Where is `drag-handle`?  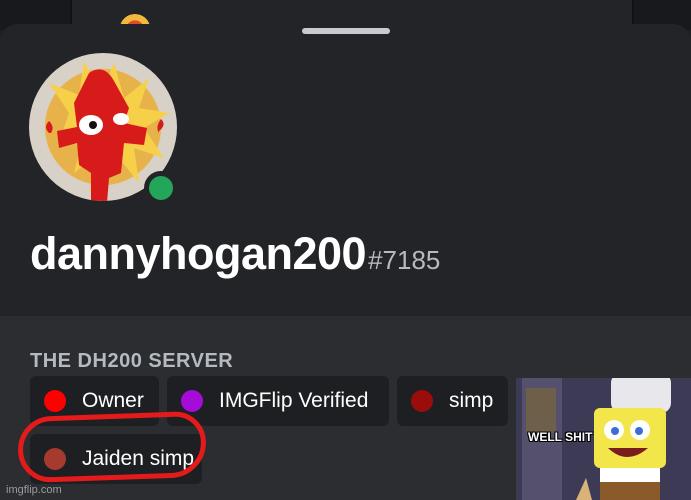 drag-handle is located at coordinates (346, 31).